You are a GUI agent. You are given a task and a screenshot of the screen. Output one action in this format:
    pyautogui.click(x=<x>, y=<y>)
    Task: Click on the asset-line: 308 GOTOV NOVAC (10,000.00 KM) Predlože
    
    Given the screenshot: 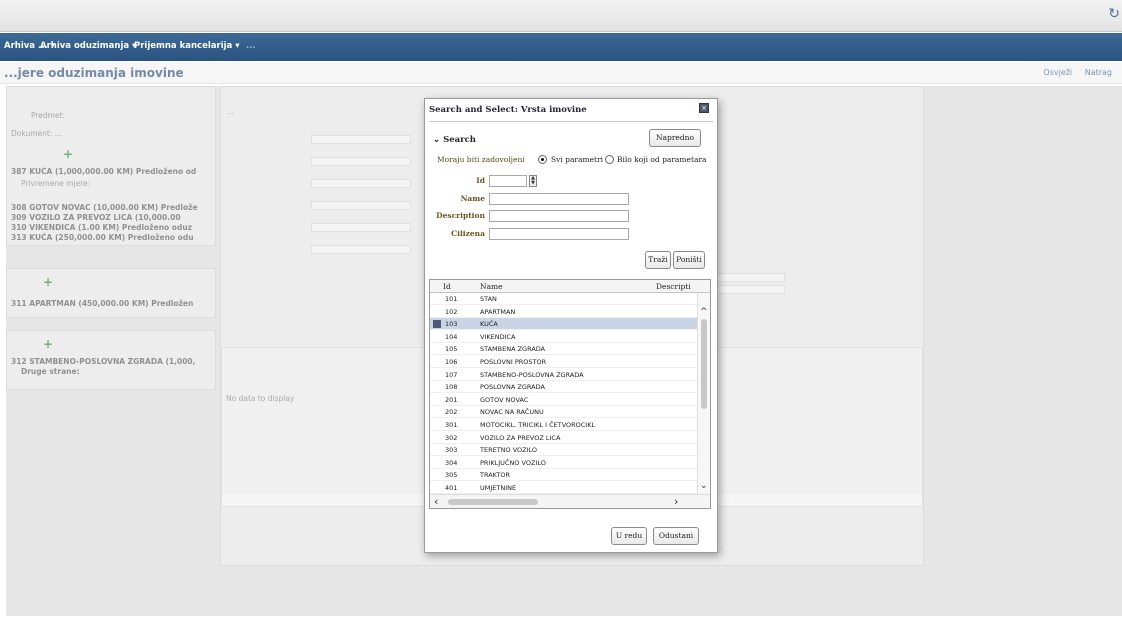 What is the action you would take?
    pyautogui.click(x=104, y=207)
    